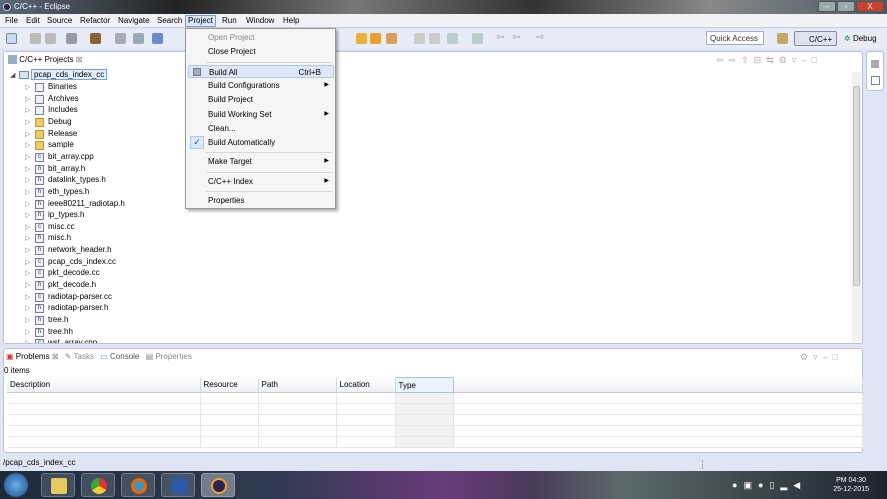 Image resolution: width=887 pixels, height=499 pixels. What do you see at coordinates (846, 6) in the screenshot?
I see `maximize-button: ▫` at bounding box center [846, 6].